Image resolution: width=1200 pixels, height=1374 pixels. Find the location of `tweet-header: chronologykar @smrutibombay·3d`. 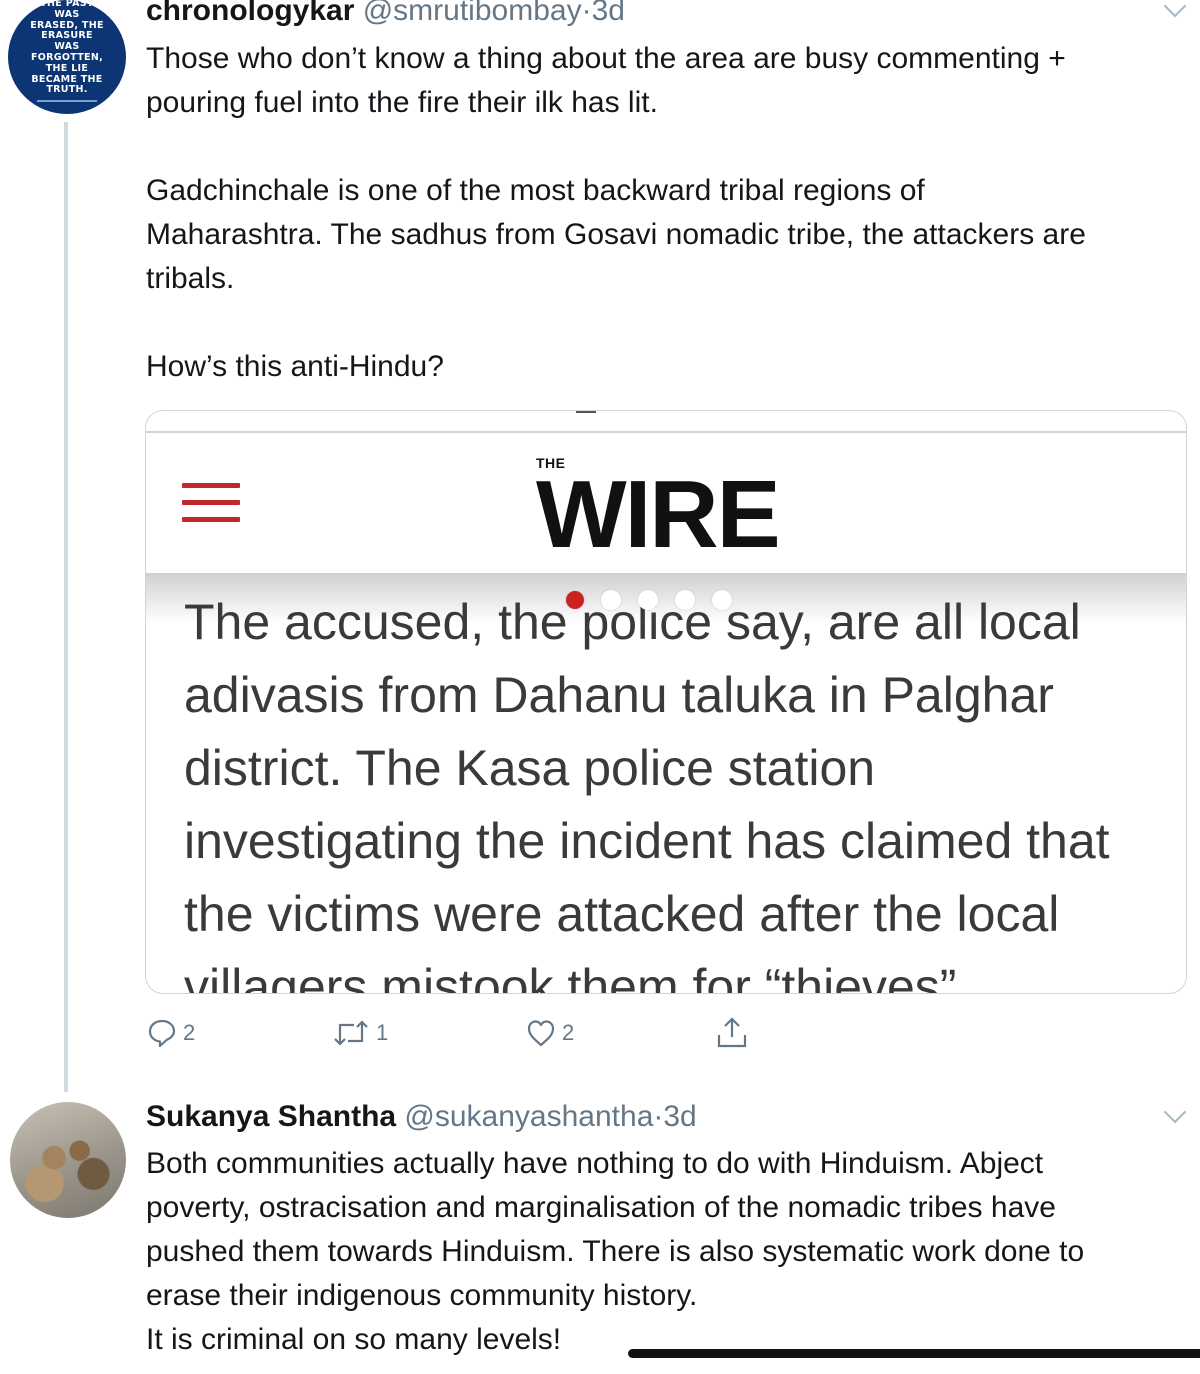

tweet-header: chronologykar @smrutibombay·3d is located at coordinates (385, 13).